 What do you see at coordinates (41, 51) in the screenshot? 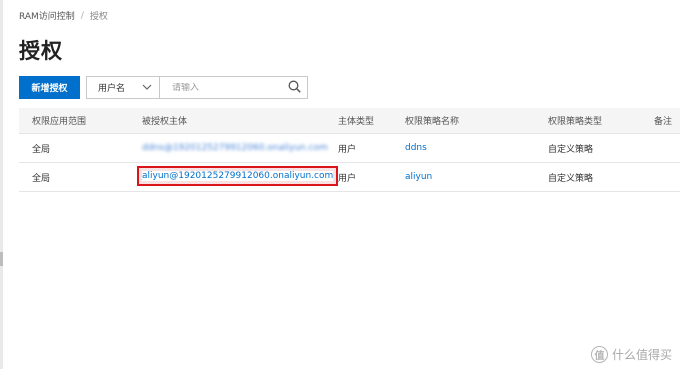
I see `page-title: 授权` at bounding box center [41, 51].